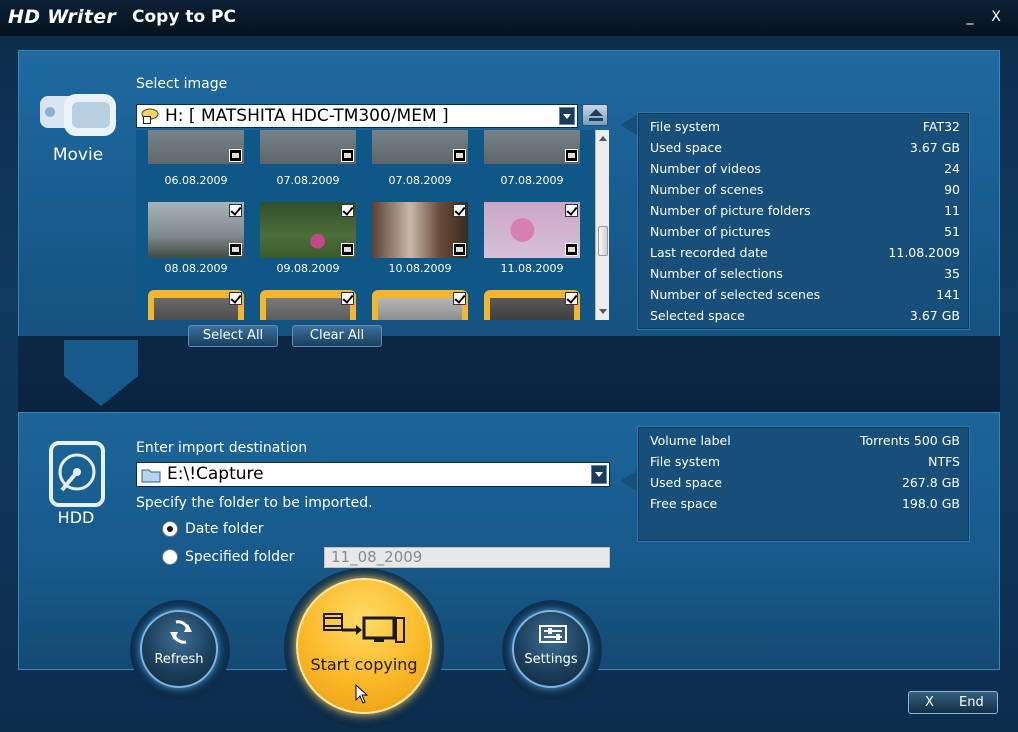 This screenshot has height=732, width=1018. Describe the element at coordinates (337, 336) in the screenshot. I see `clear-all-button: Clear All` at that location.